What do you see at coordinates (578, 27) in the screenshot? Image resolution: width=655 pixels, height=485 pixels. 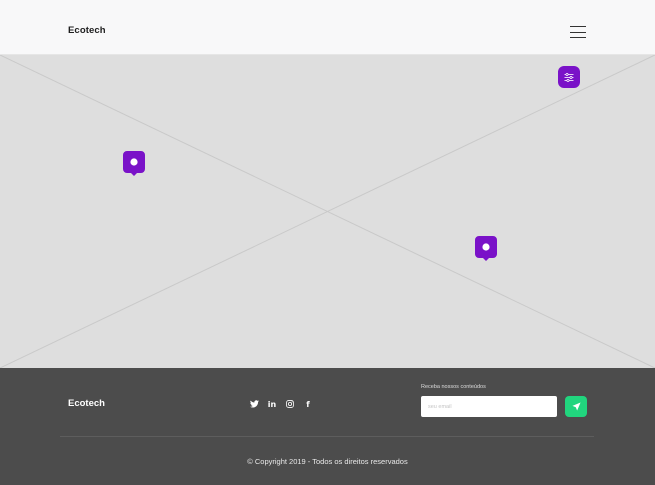 I see `hamburger-menu-icon` at bounding box center [578, 27].